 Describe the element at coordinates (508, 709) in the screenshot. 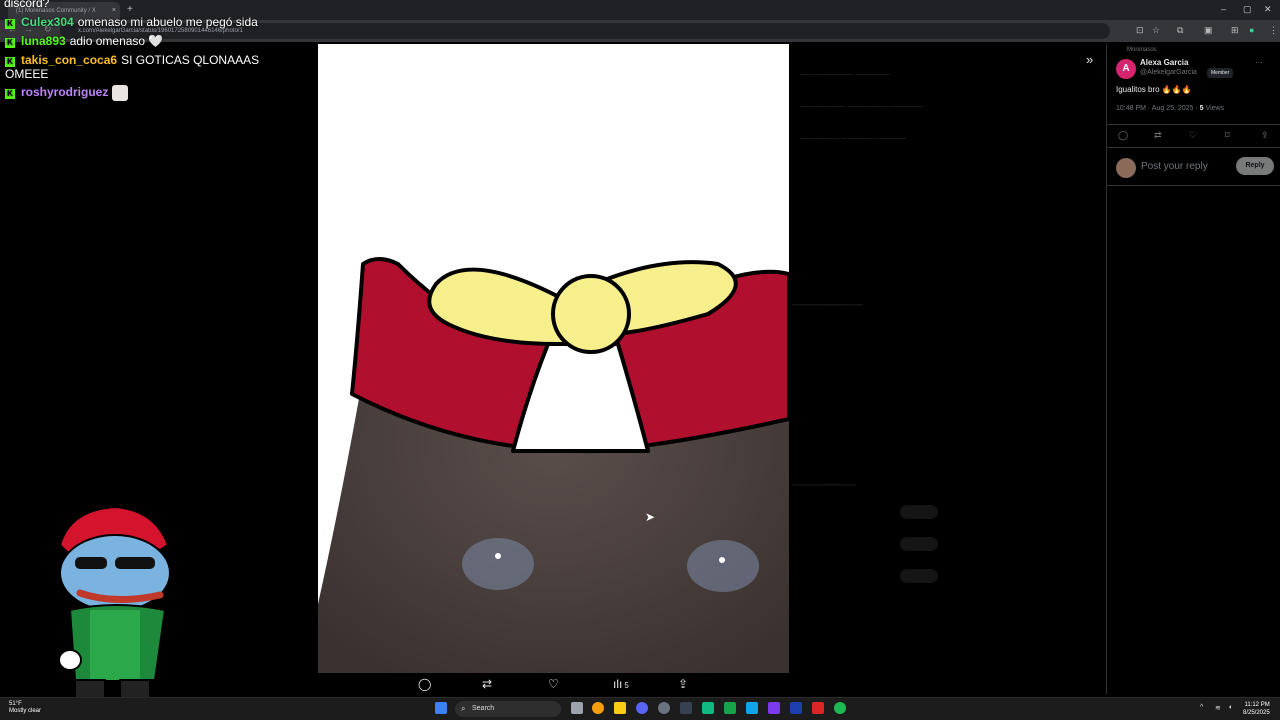

I see `taskbar-search: ⌕ Search` at that location.